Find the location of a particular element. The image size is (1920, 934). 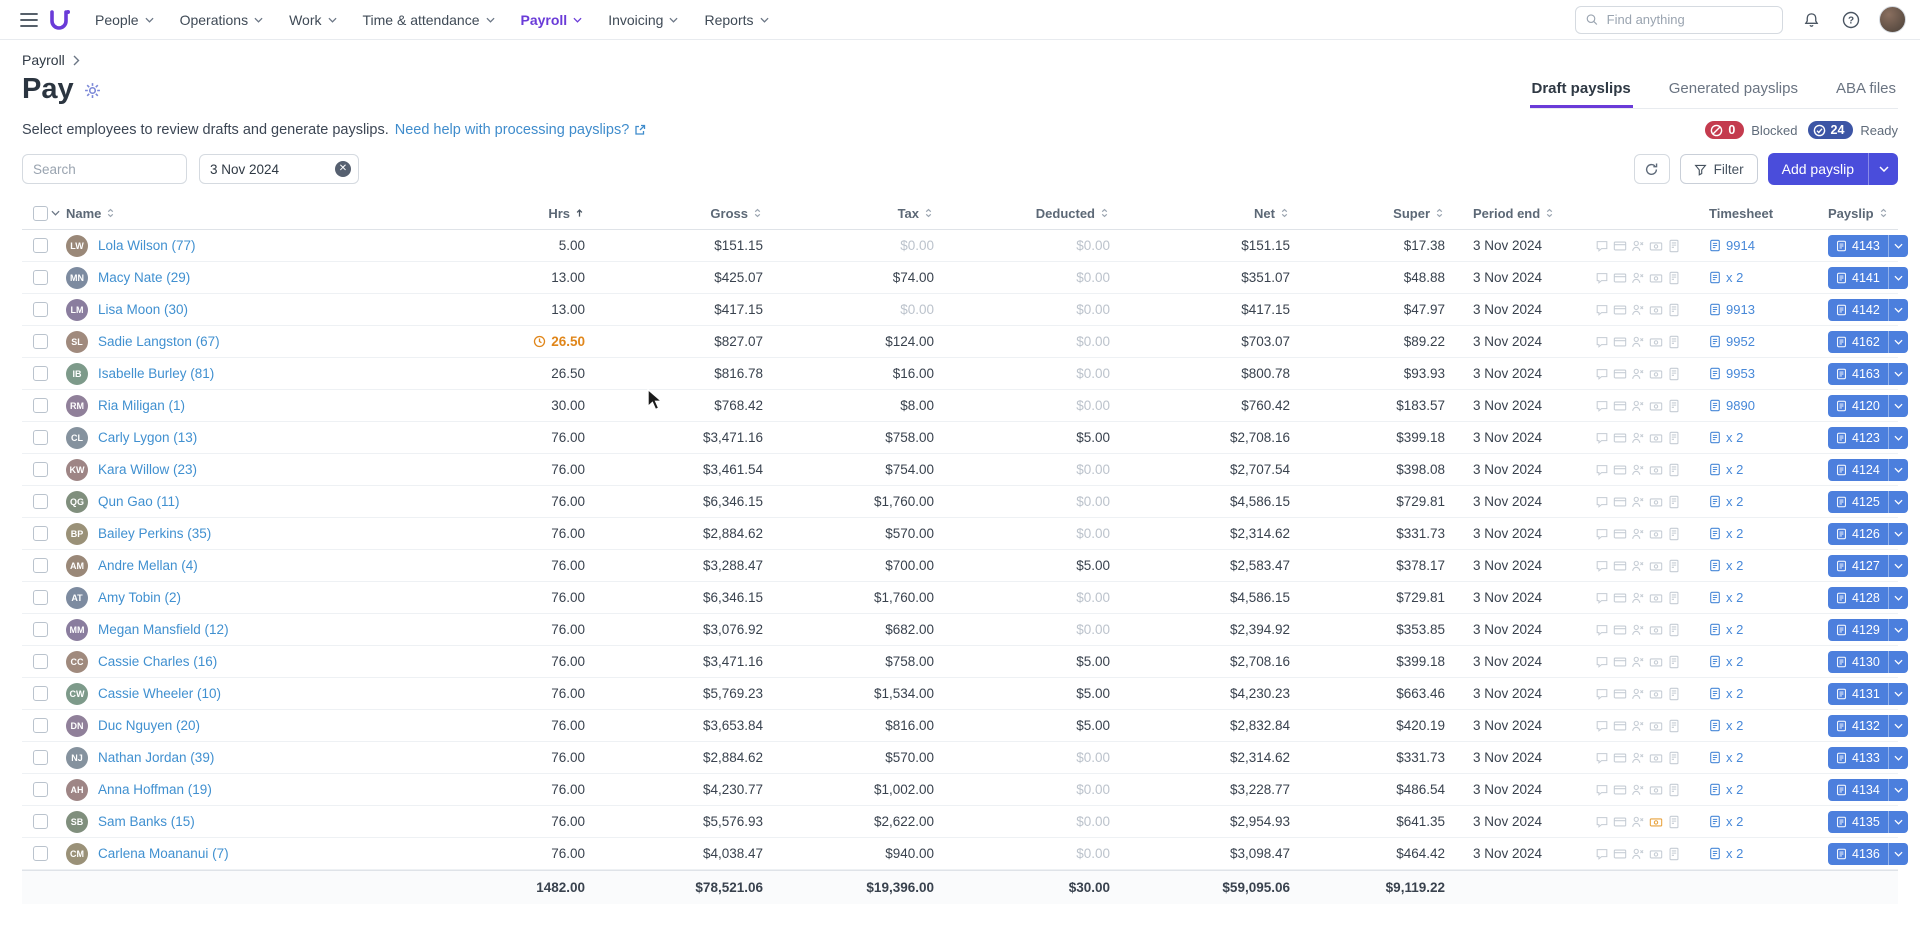

payslip-button: 4123 is located at coordinates (1858, 438).